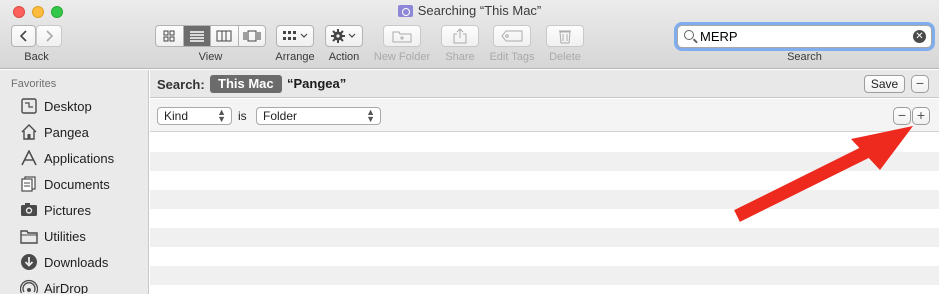  Describe the element at coordinates (512, 57) in the screenshot. I see `edit-tags-label: Edit Tags` at that location.